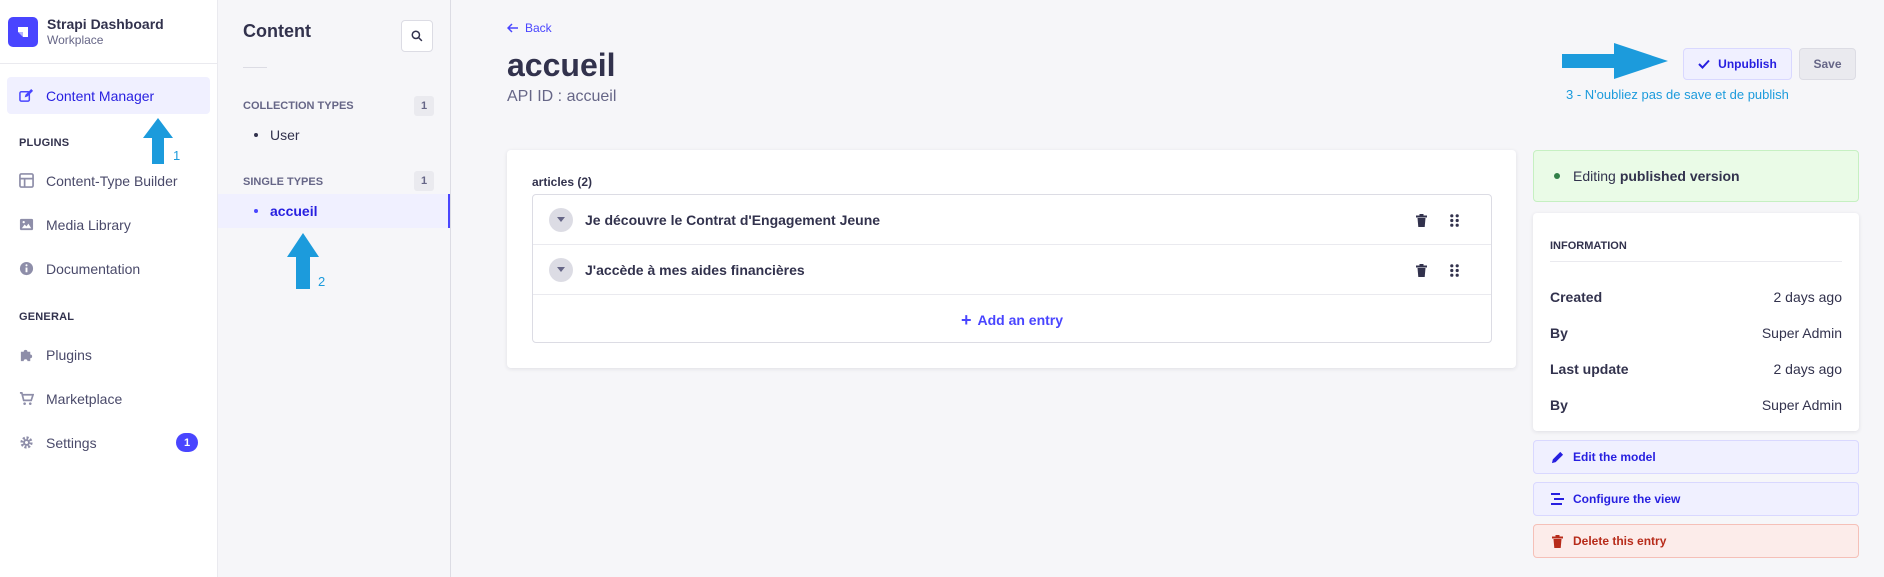 The width and height of the screenshot is (1884, 577). Describe the element at coordinates (108, 354) in the screenshot. I see `nav-plugins: Plugins` at that location.